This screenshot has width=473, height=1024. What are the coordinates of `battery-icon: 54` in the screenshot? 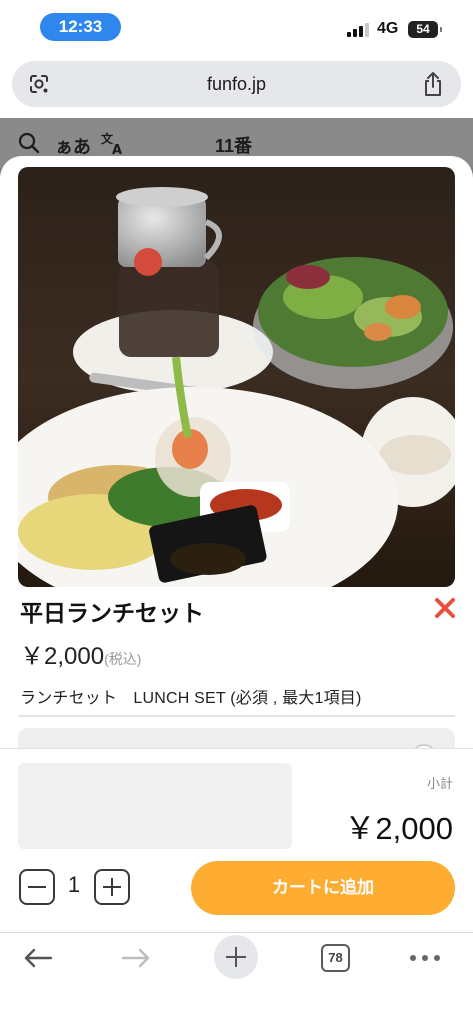 It's located at (425, 29).